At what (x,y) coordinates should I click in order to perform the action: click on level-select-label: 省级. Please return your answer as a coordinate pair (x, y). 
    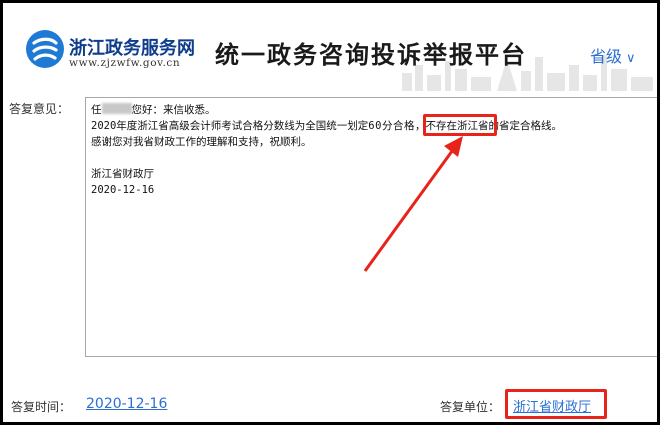
    Looking at the image, I should click on (606, 56).